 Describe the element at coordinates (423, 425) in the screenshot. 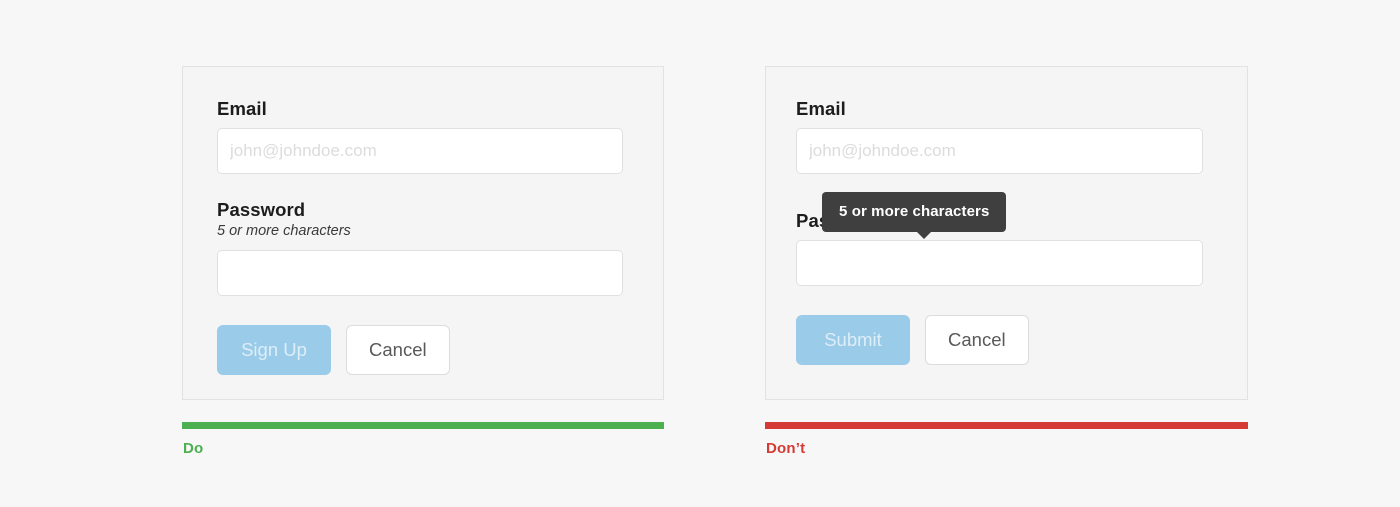

I see `do-verdict-bar` at that location.